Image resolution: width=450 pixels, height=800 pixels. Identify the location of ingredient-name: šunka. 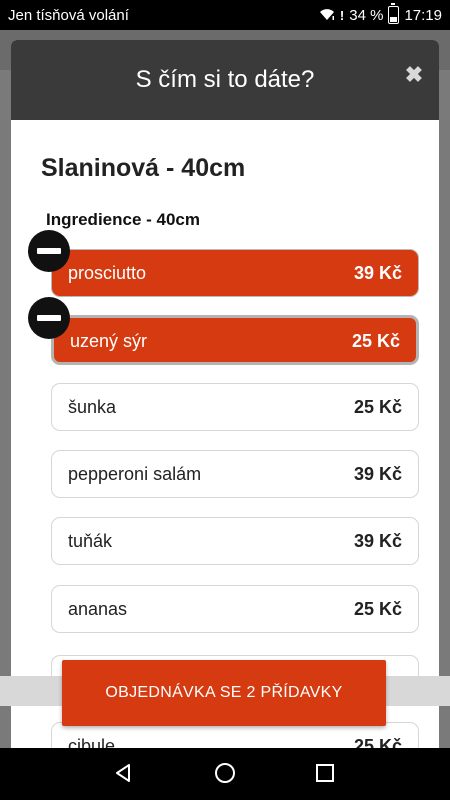
(92, 407).